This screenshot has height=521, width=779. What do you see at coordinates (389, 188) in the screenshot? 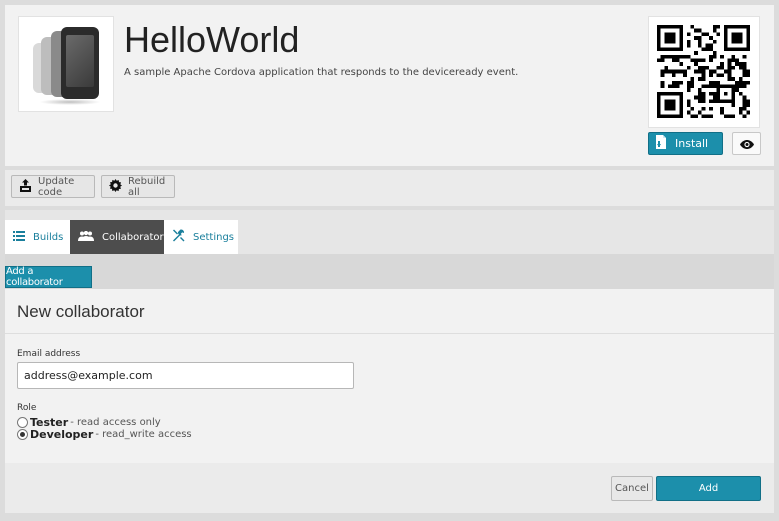
I see `action-toolbar: Update code Rebuild all` at bounding box center [389, 188].